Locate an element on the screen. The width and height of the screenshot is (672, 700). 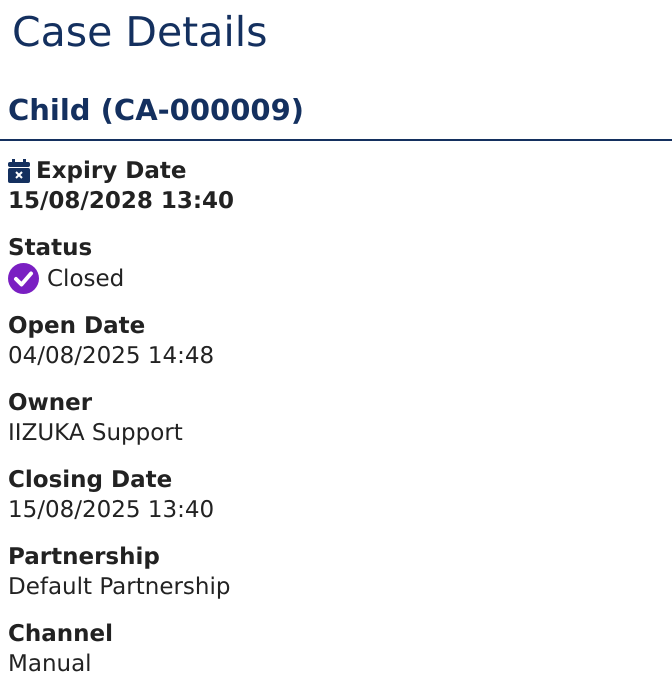
field-label: Owner is located at coordinates (51, 403).